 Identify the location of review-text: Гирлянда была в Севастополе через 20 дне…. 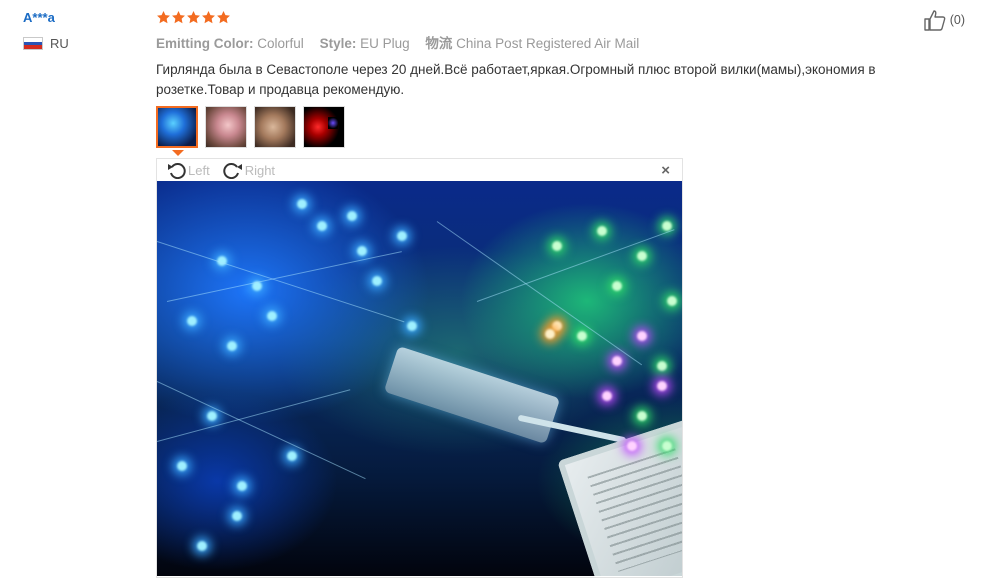
(516, 79).